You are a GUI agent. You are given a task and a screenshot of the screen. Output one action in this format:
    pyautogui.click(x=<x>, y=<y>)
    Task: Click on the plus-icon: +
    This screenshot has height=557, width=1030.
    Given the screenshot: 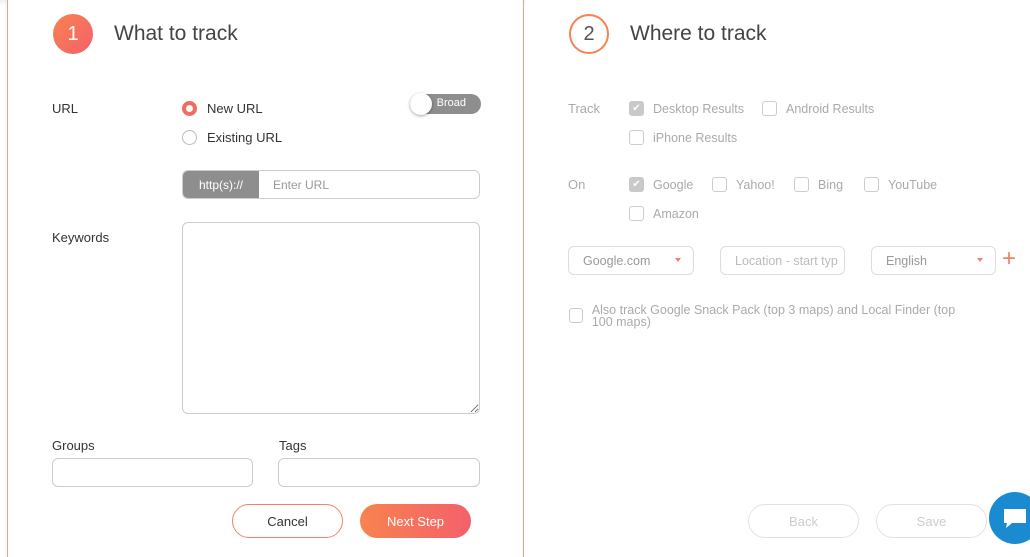 What is the action you would take?
    pyautogui.click(x=1009, y=259)
    